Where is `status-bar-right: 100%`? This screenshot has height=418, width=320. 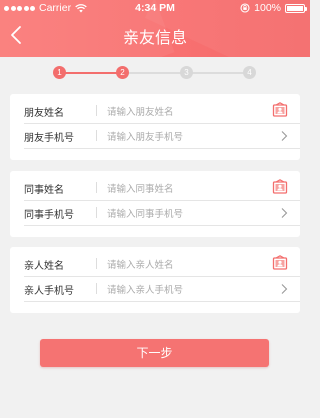 status-bar-right: 100% is located at coordinates (273, 8).